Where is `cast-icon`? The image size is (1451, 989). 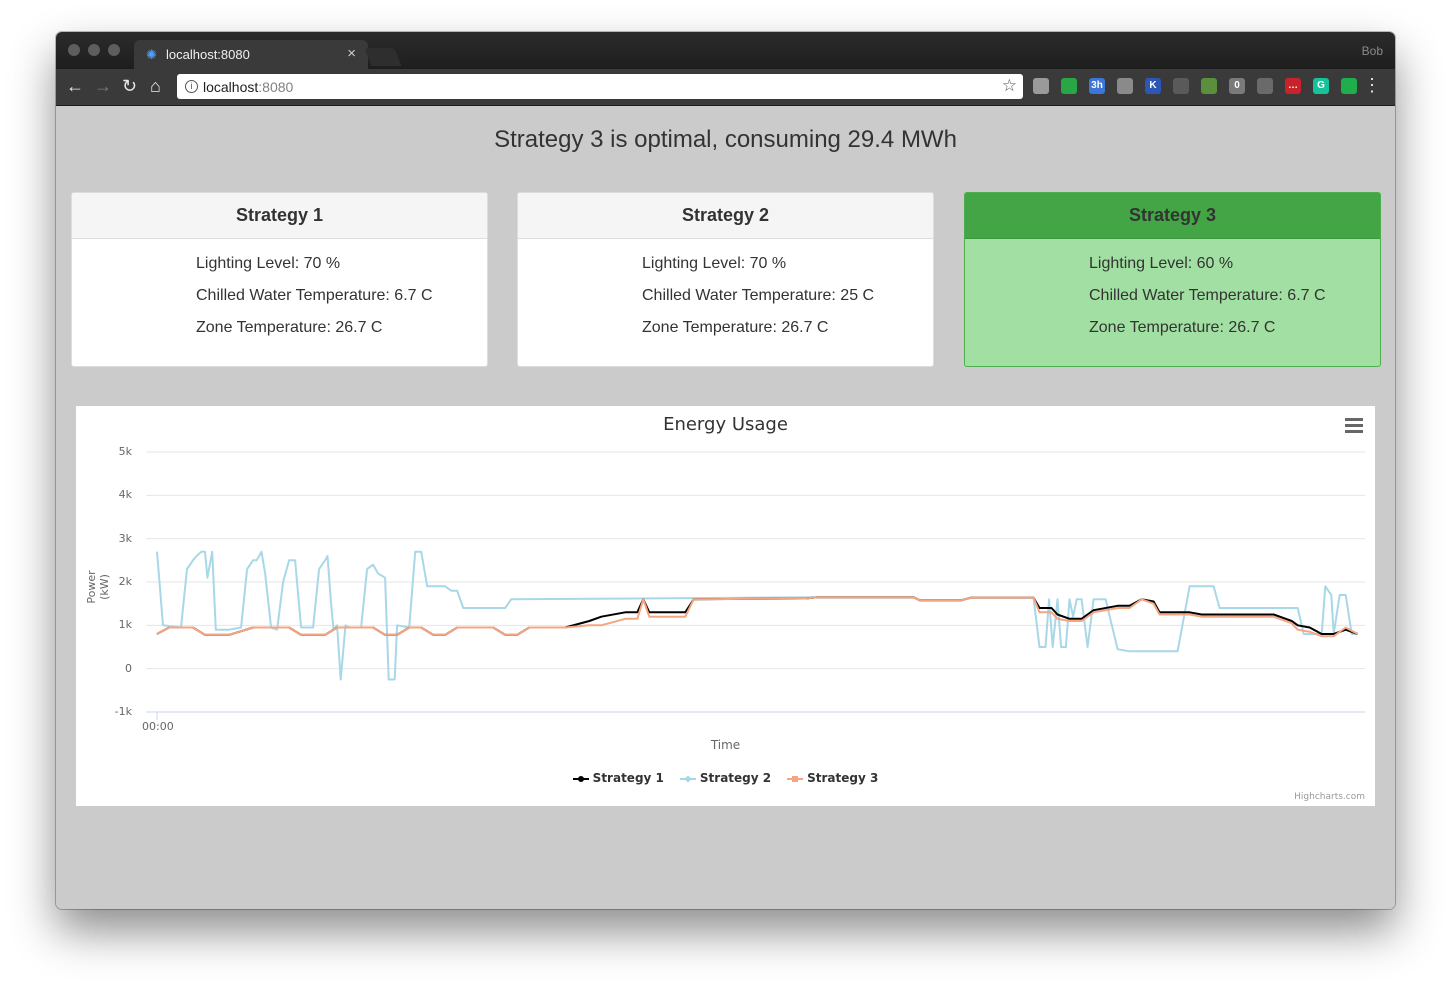
cast-icon is located at coordinates (1181, 86).